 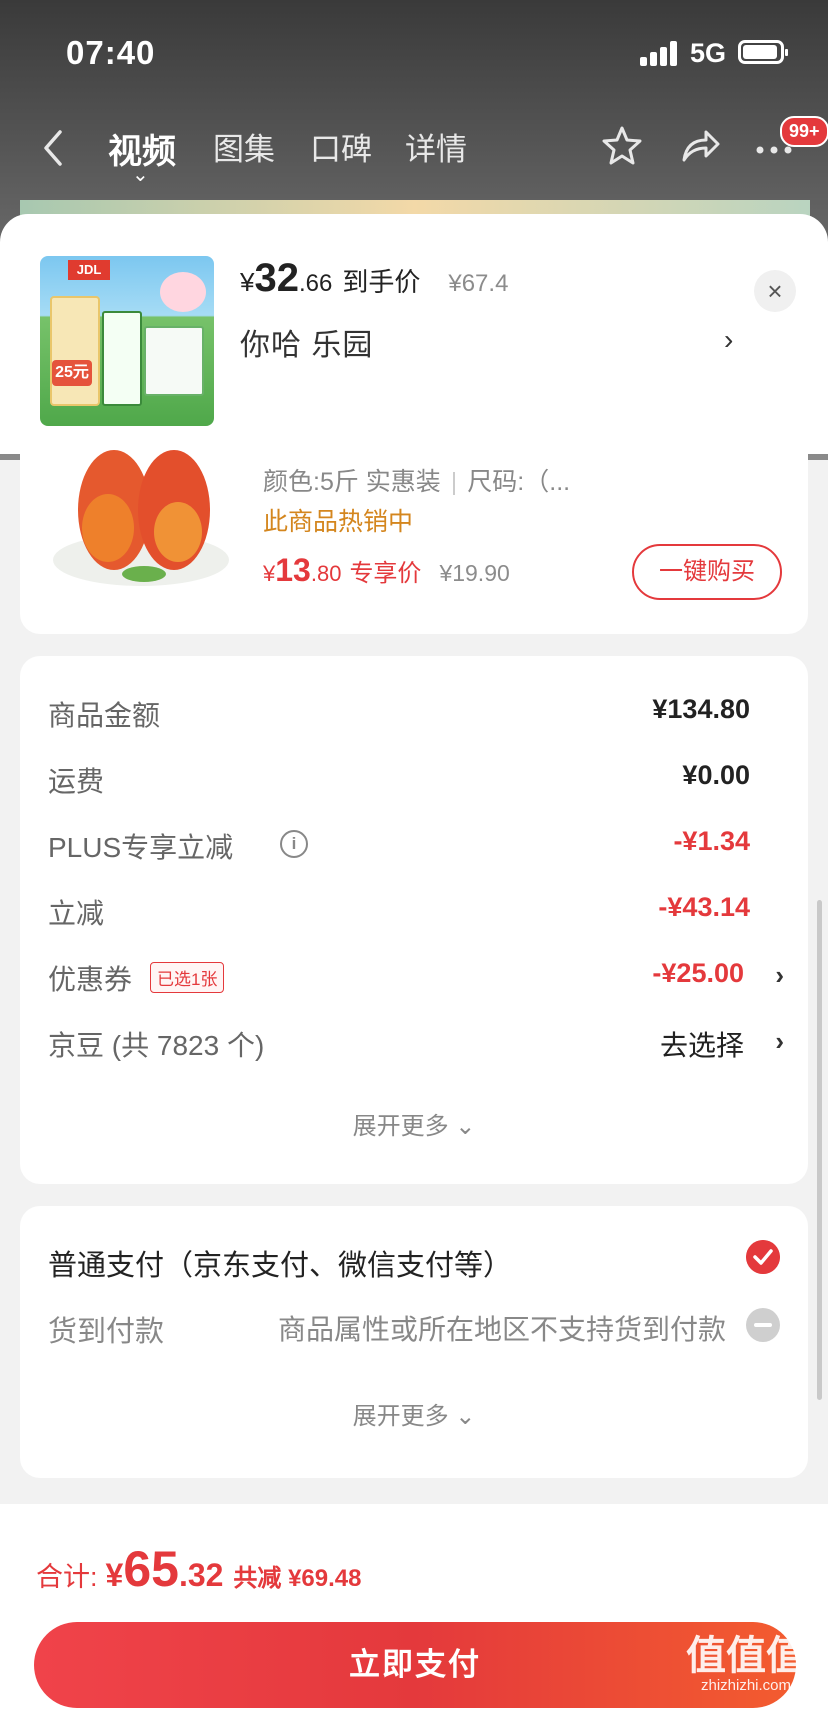 I want to click on payment-option-cod: 货到付款 商品属性或所在地区不支持货到付款, so click(x=423, y=1328).